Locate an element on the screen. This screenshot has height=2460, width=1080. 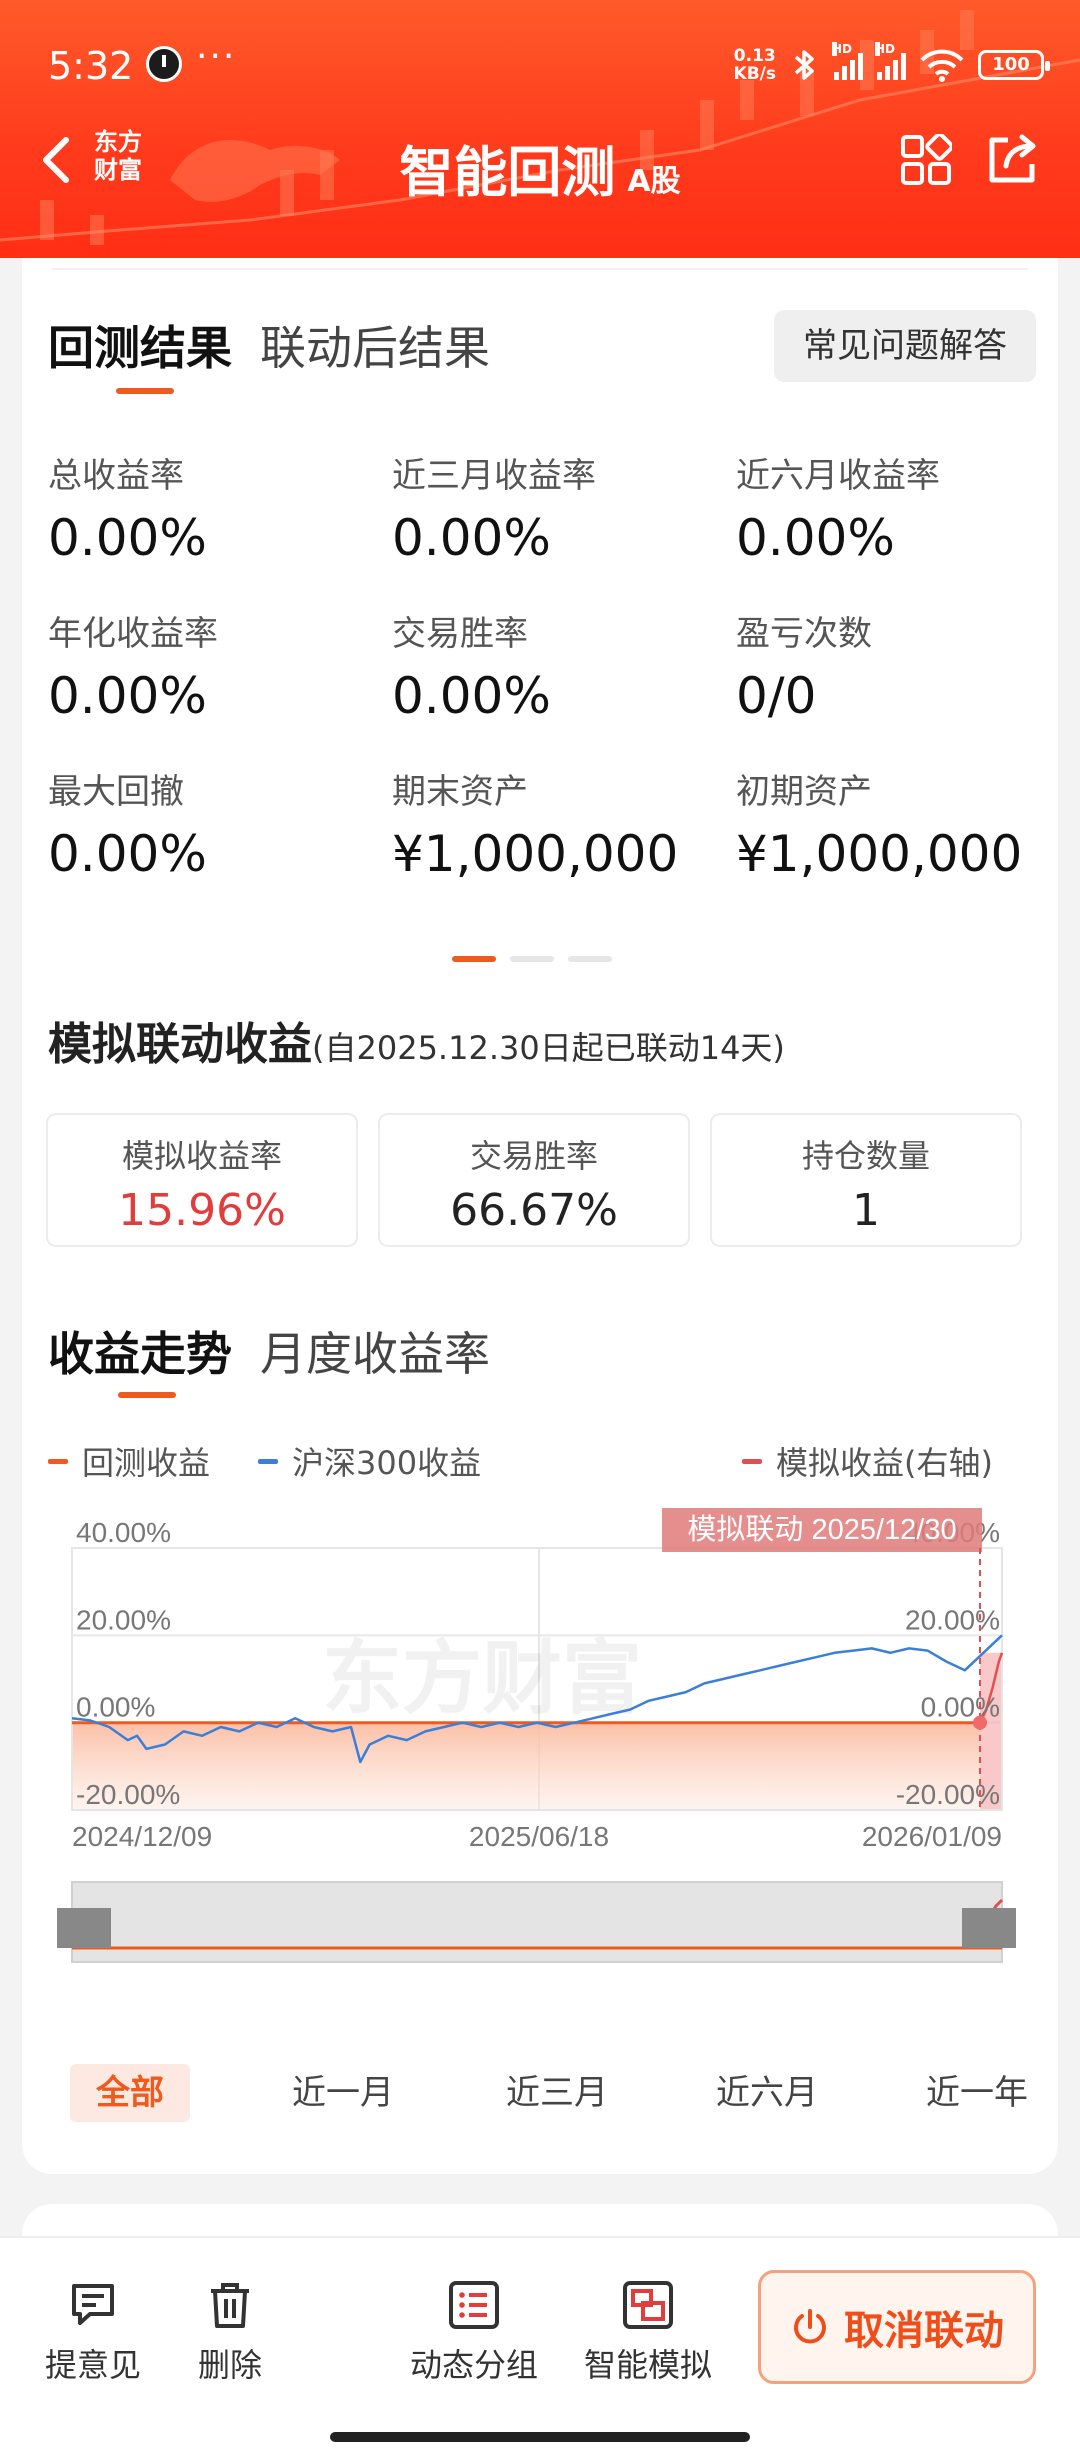
sim-title: 模拟联动收益(自2025.12.30日起已联动14天) is located at coordinates (416, 1044).